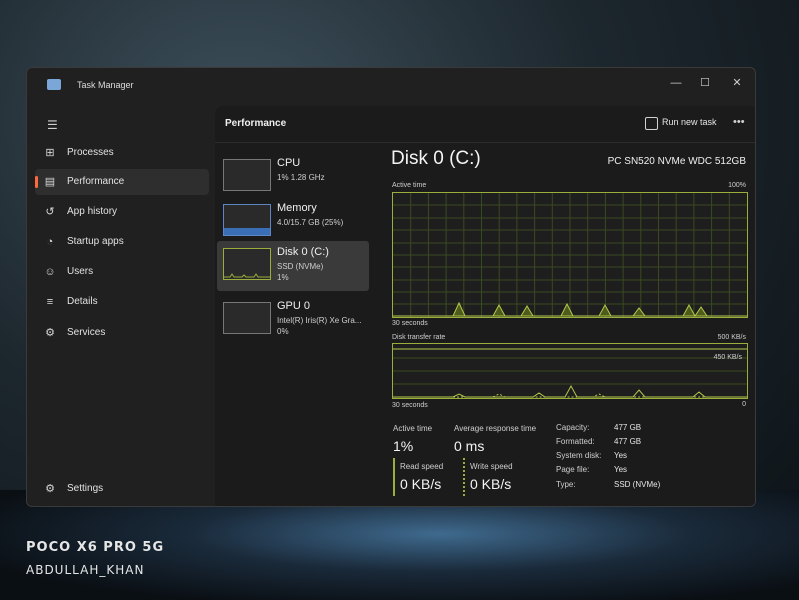 The image size is (799, 600). What do you see at coordinates (122, 153) in the screenshot?
I see `sidebar-item-processes: ⊞ Processes` at bounding box center [122, 153].